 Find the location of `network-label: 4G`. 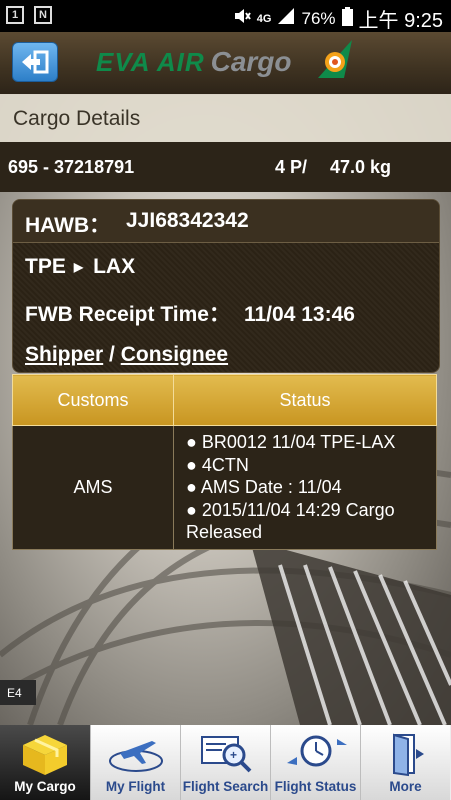

network-label: 4G is located at coordinates (264, 18).